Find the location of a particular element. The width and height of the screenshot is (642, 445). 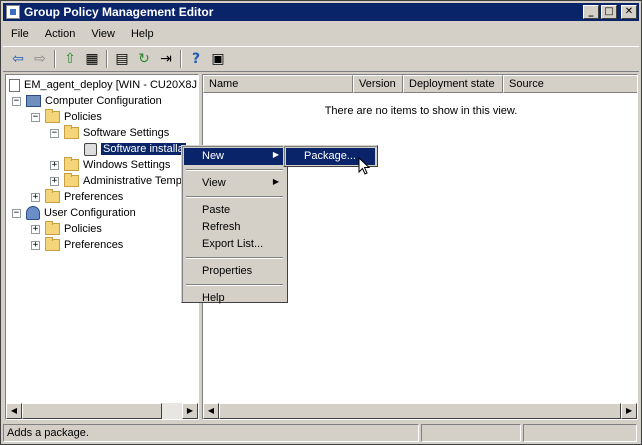

status-text: Adds a package. is located at coordinates (211, 433).